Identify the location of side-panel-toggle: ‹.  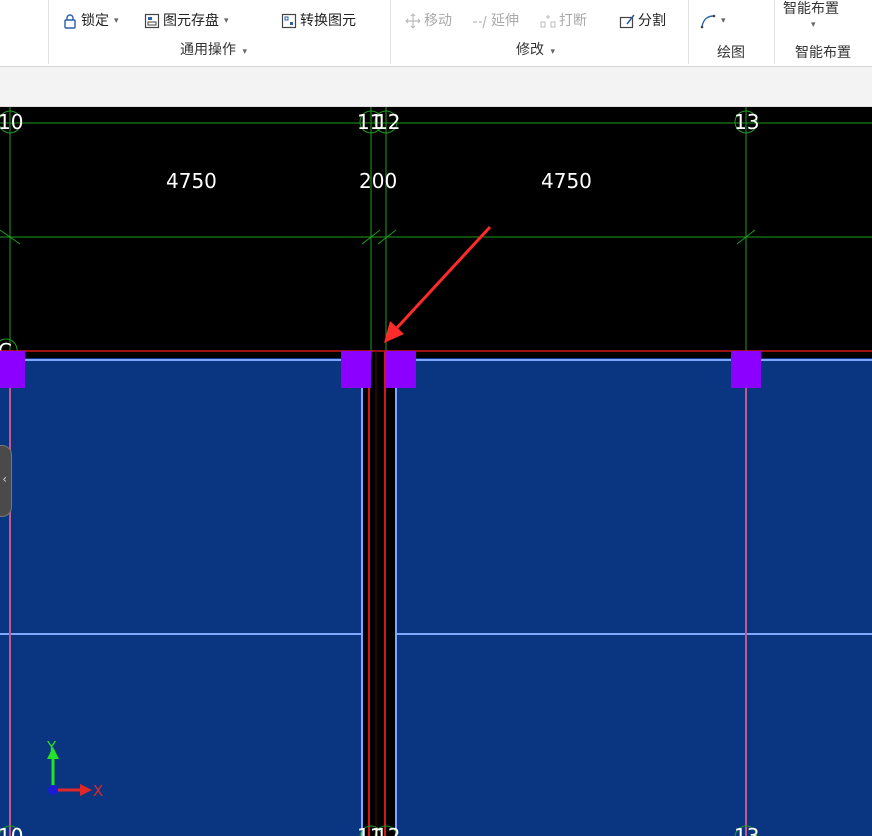
(6, 481).